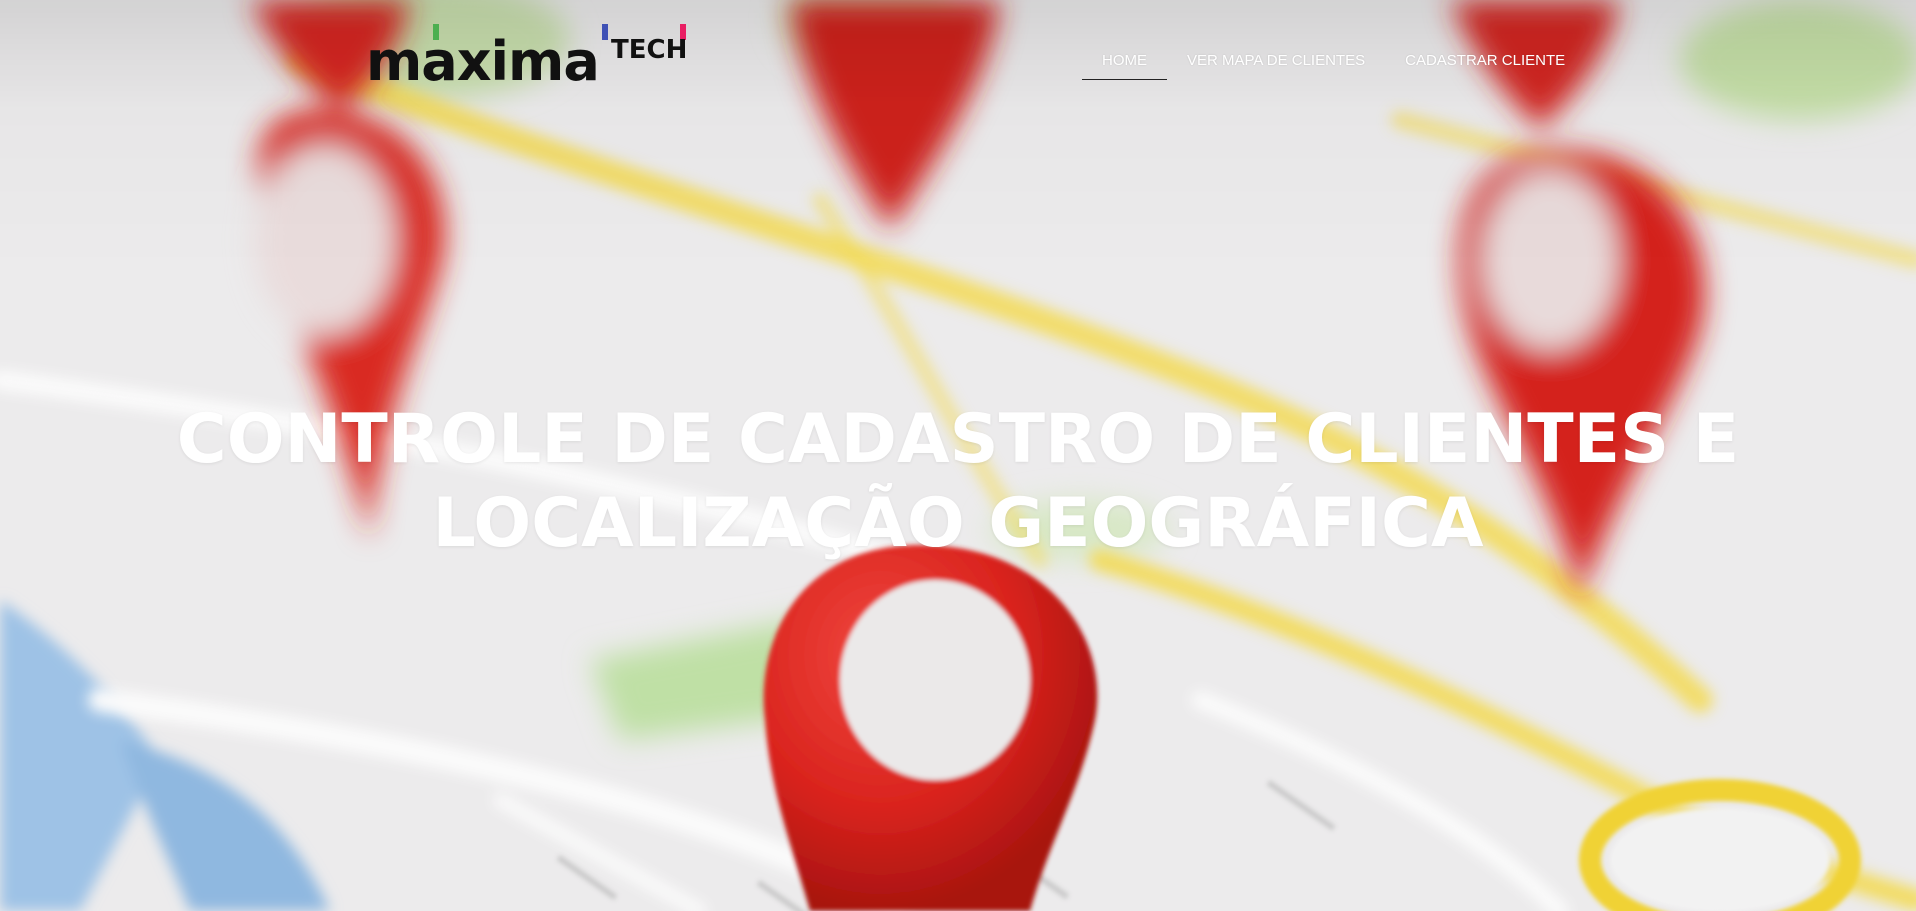 Image resolution: width=1916 pixels, height=911 pixels. I want to click on nav-link-home: HOME, so click(1124, 64).